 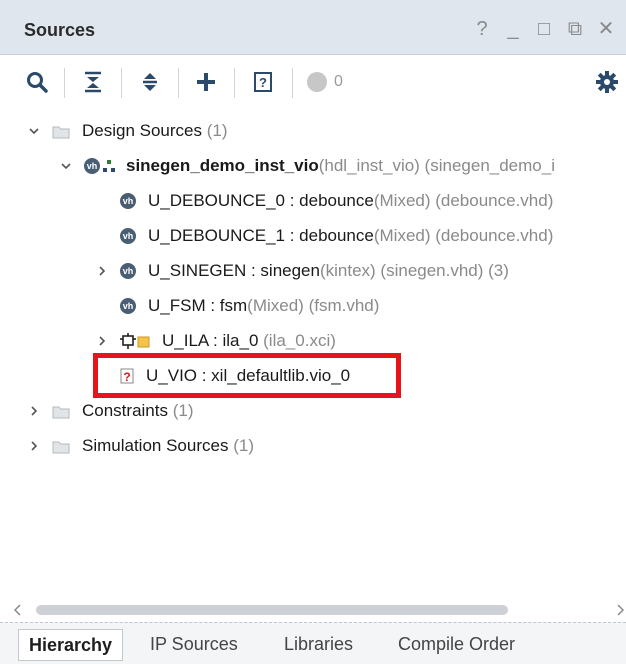 I want to click on tree-item-simulation-sources: Simulation Sources (1), so click(x=140, y=446).